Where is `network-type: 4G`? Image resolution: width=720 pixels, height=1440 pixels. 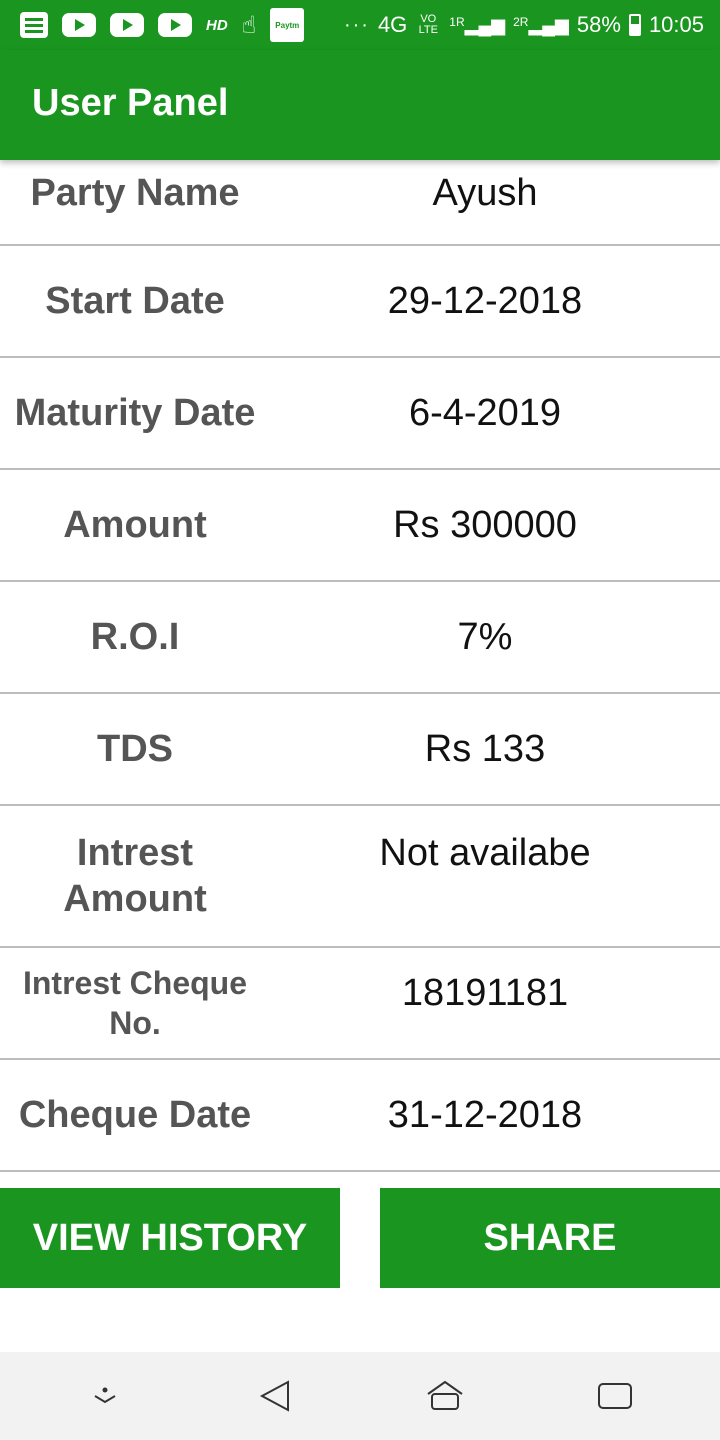
network-type: 4G is located at coordinates (392, 24).